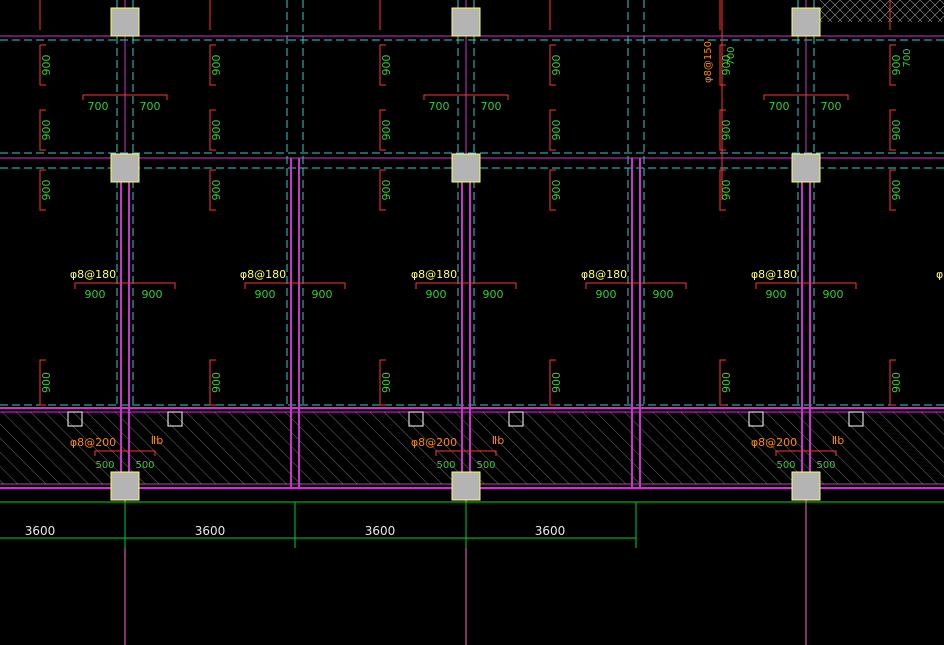 The height and width of the screenshot is (645, 944). I want to click on dimension-layer: 3600 3600 3600 3600, so click(318, 525).